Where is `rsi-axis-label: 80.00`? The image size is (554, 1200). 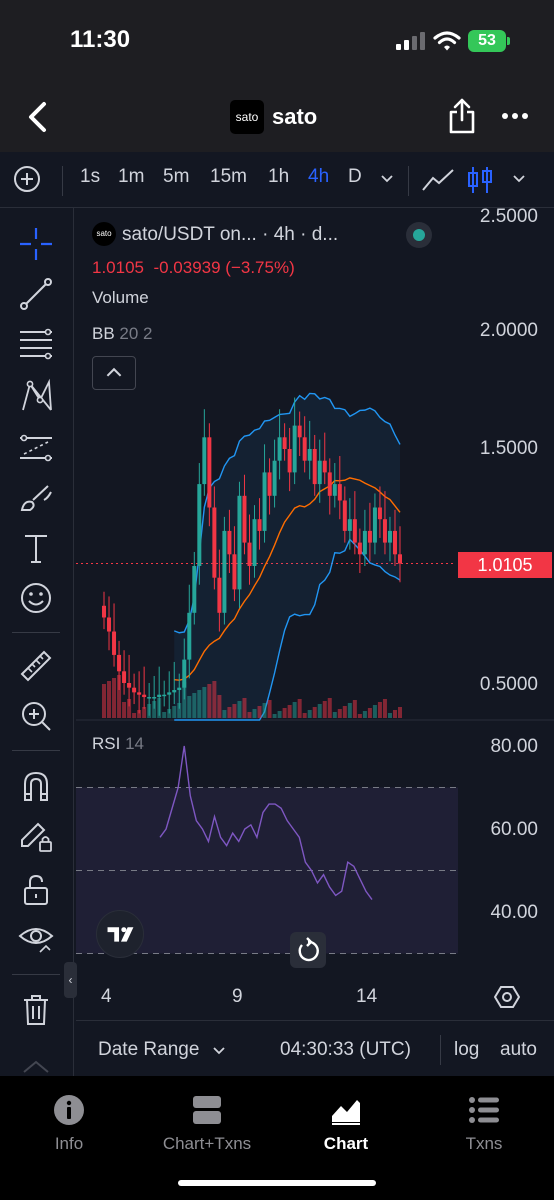
rsi-axis-label: 80.00 is located at coordinates (514, 746).